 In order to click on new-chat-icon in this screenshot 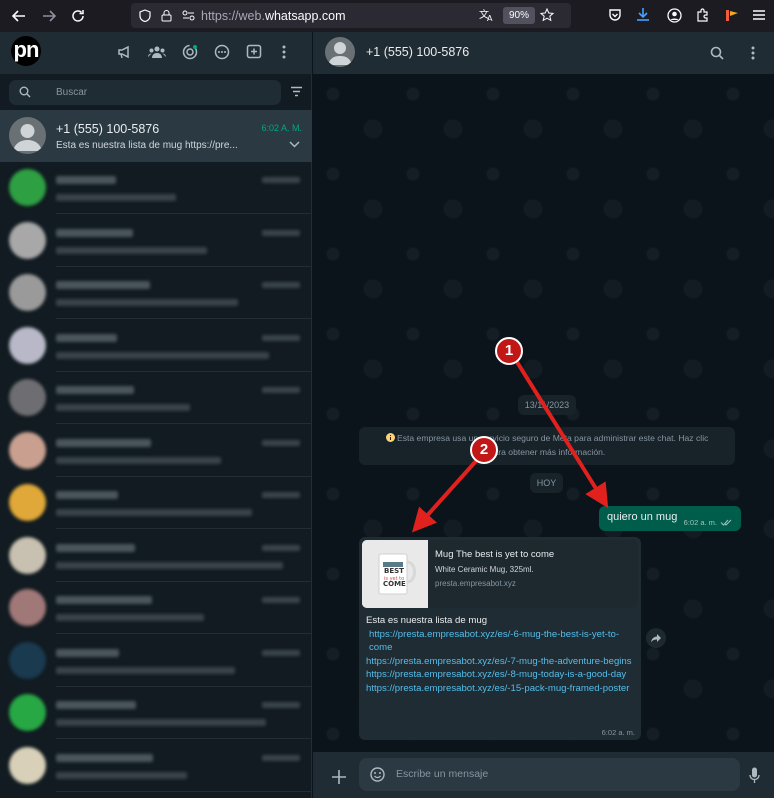, I will do `click(254, 52)`.